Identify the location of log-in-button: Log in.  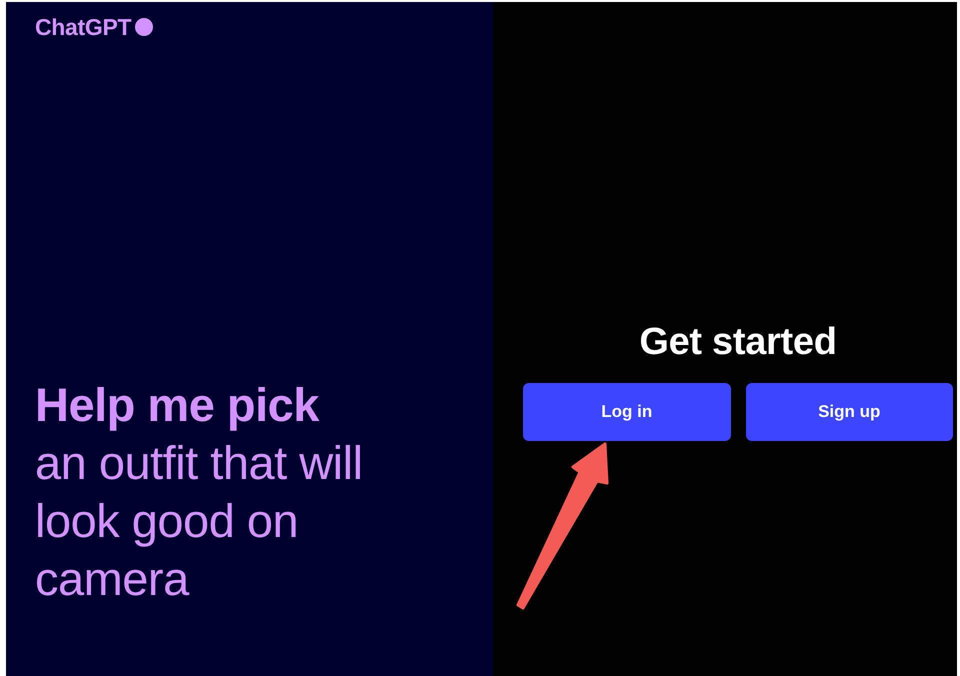
(626, 412).